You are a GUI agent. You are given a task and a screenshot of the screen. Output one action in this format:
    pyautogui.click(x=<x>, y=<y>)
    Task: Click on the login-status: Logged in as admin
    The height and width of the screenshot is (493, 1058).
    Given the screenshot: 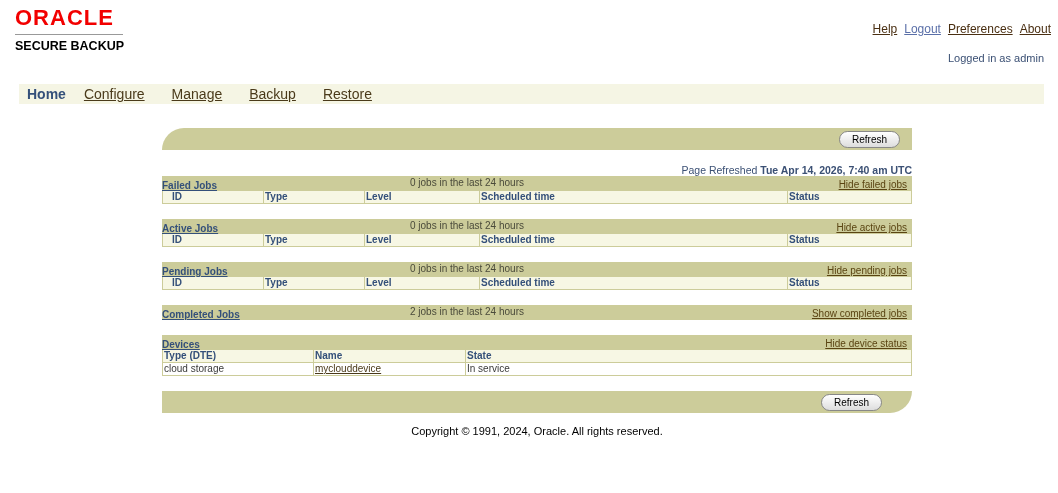 What is the action you would take?
    pyautogui.click(x=996, y=58)
    